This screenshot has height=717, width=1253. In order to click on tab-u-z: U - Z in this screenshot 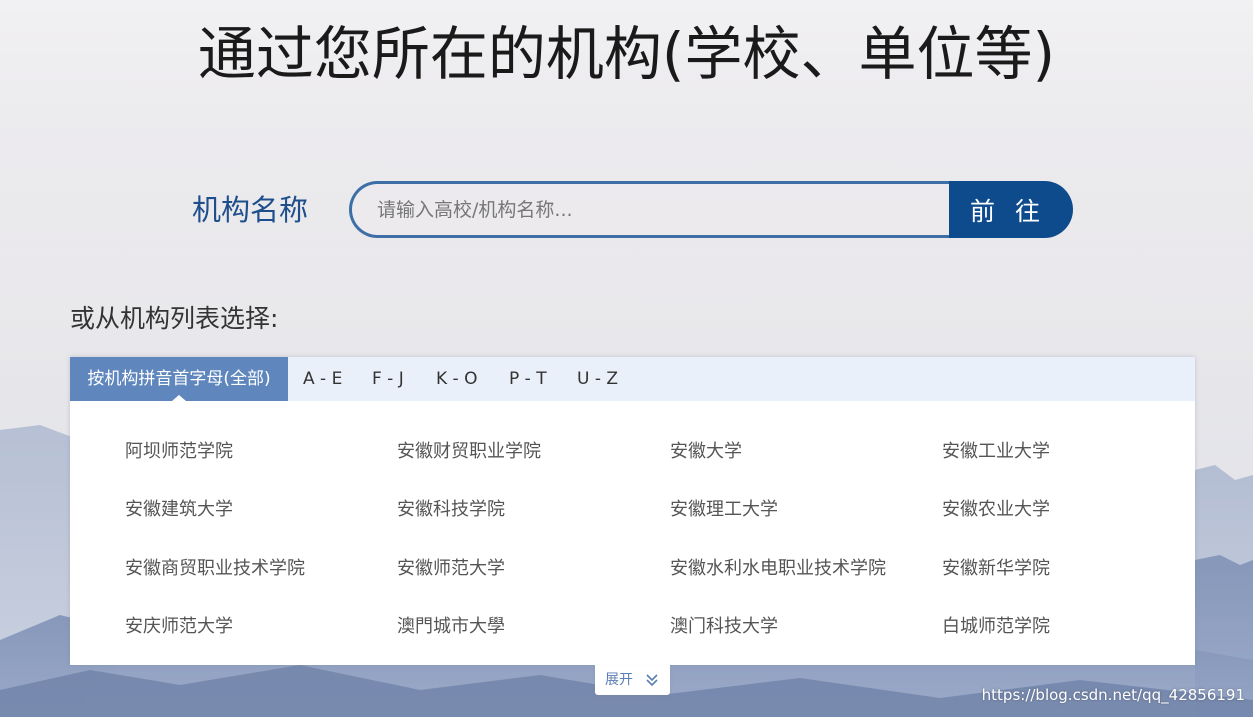, I will do `click(597, 379)`.